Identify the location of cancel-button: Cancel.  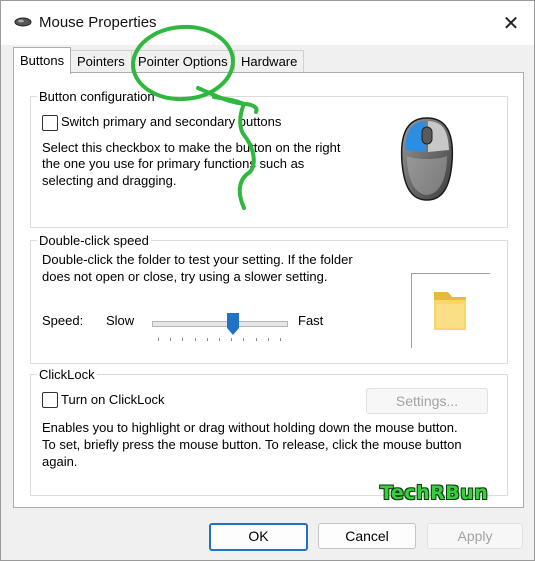
(367, 536).